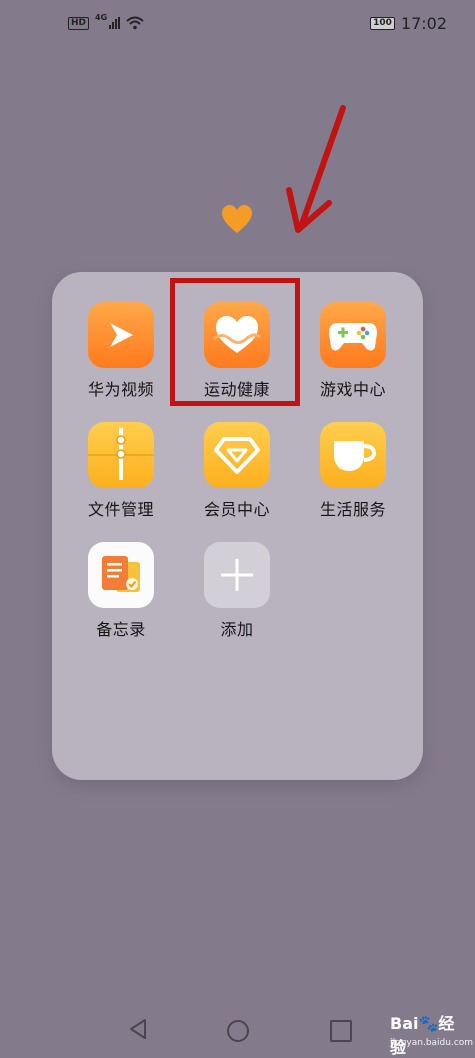 Image resolution: width=475 pixels, height=1058 pixels. Describe the element at coordinates (316, 169) in the screenshot. I see `red-arrow-annotation` at that location.